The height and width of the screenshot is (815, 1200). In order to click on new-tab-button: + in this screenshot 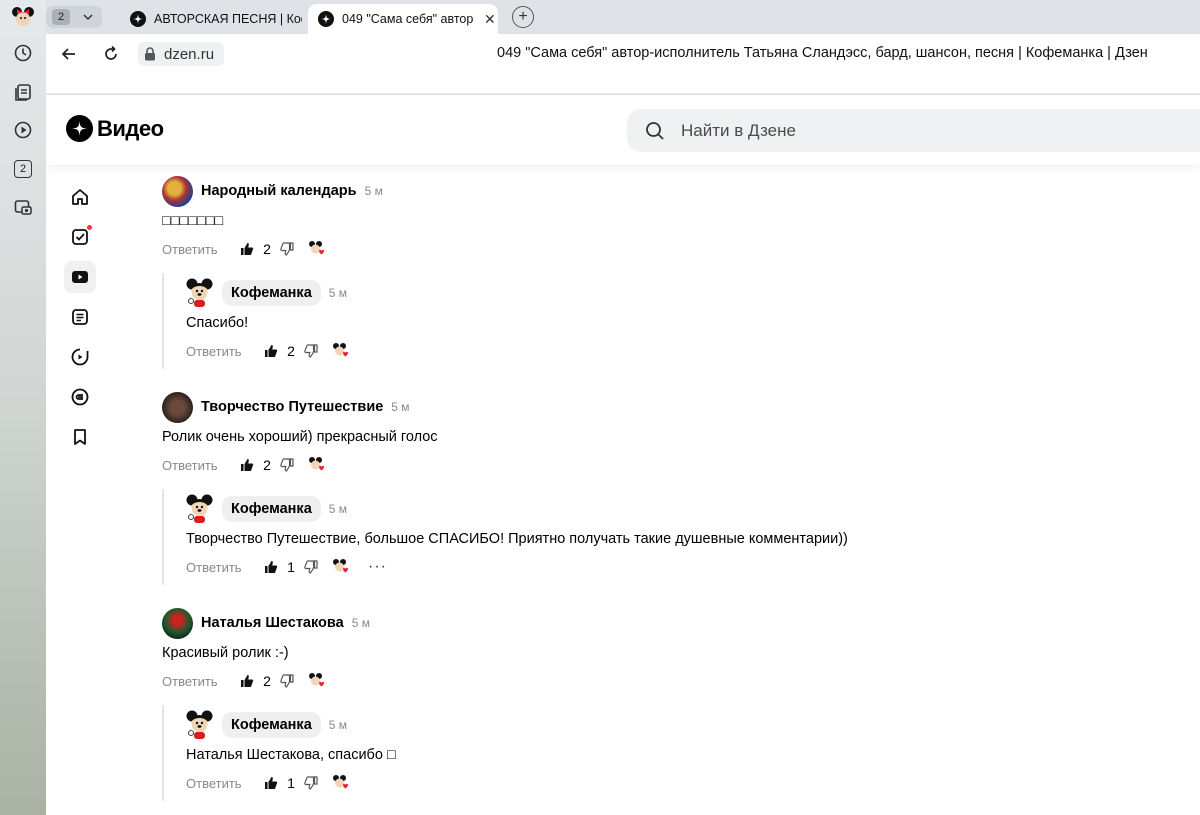, I will do `click(523, 17)`.